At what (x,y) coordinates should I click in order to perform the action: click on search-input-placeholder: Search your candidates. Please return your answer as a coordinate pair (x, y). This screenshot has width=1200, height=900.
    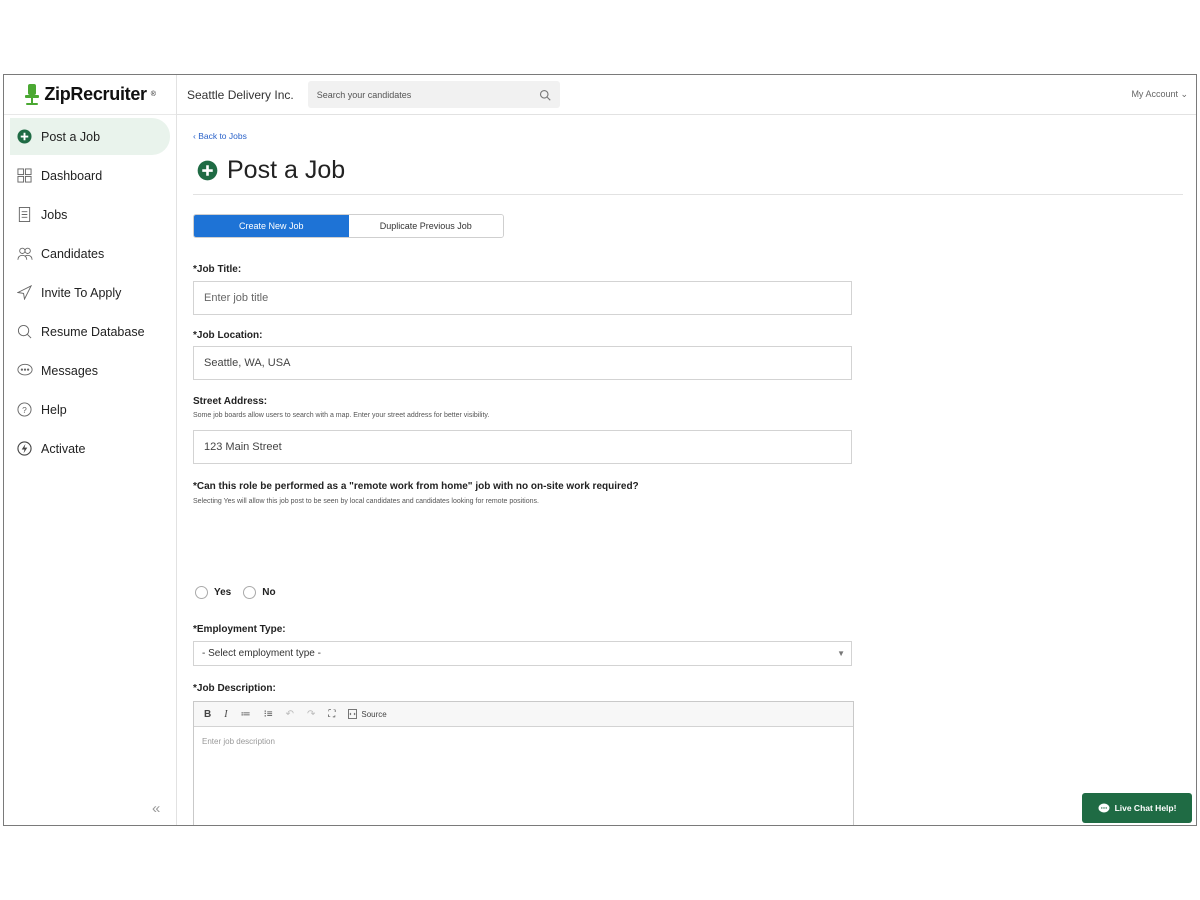
    Looking at the image, I should click on (364, 95).